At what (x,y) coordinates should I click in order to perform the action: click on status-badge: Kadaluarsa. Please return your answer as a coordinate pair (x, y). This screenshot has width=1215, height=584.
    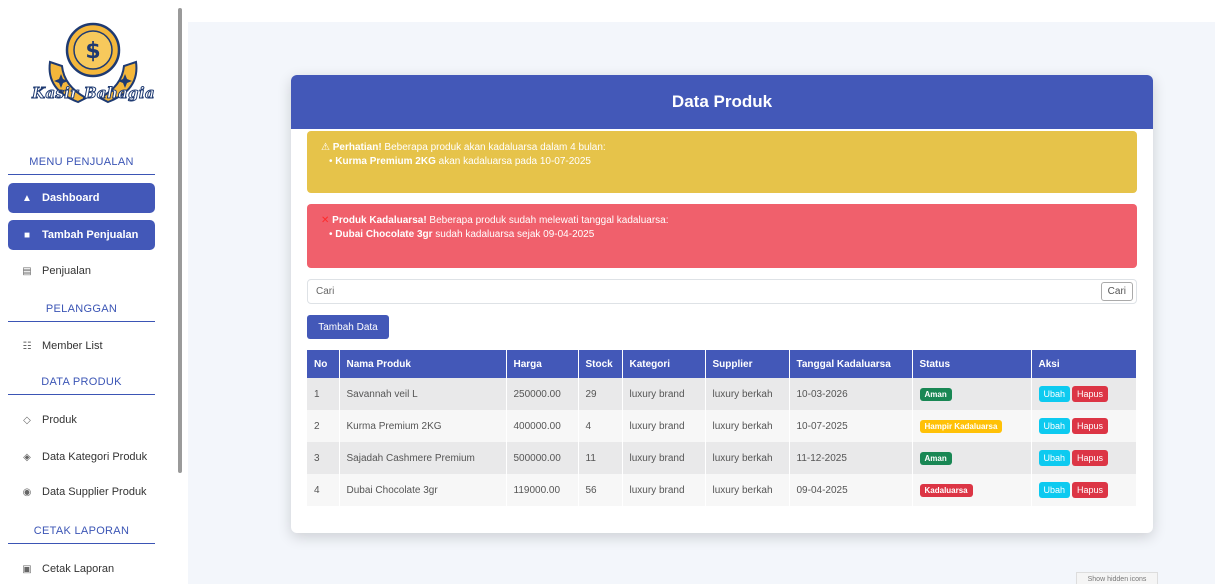
    Looking at the image, I should click on (946, 490).